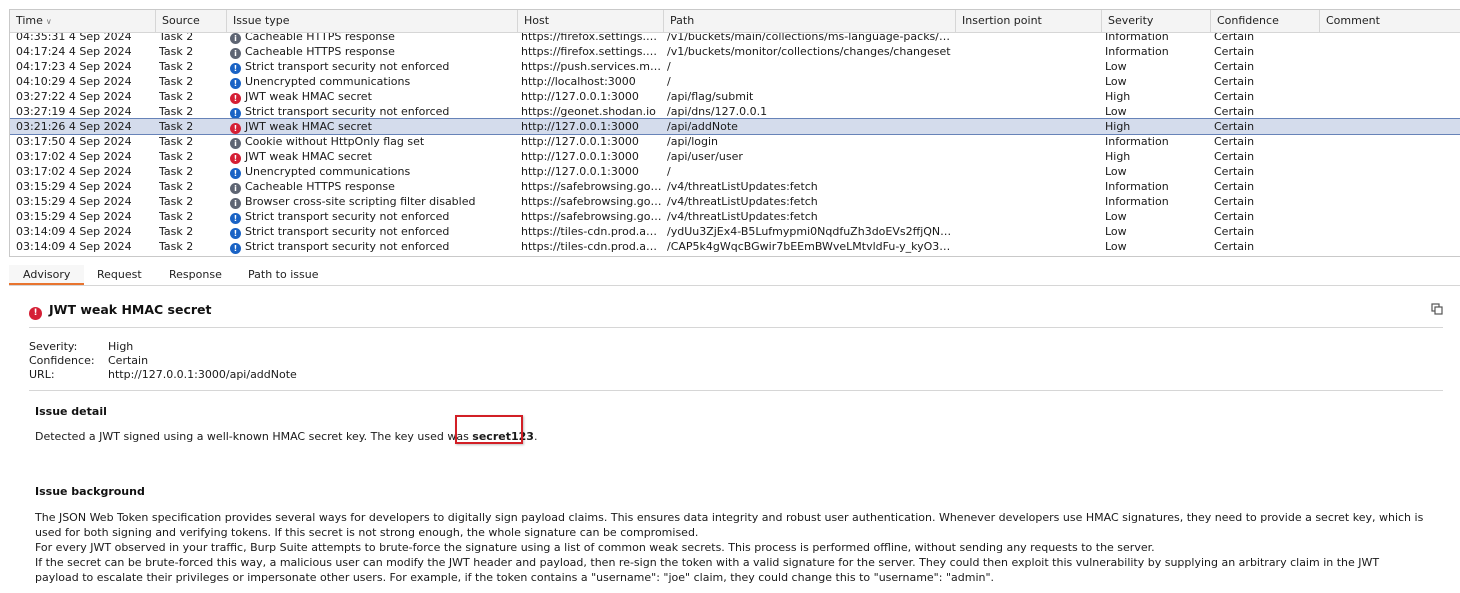 The height and width of the screenshot is (593, 1460). I want to click on column-header-label: Insertion point, so click(1002, 20).